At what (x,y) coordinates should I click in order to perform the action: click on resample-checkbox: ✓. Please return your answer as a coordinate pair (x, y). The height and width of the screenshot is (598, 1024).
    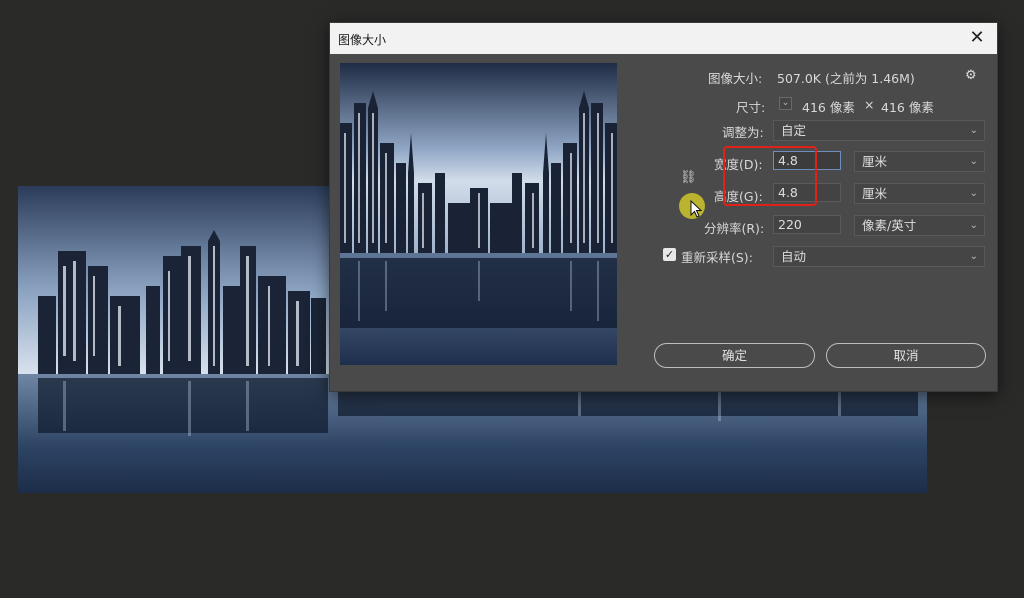
    Looking at the image, I should click on (669, 254).